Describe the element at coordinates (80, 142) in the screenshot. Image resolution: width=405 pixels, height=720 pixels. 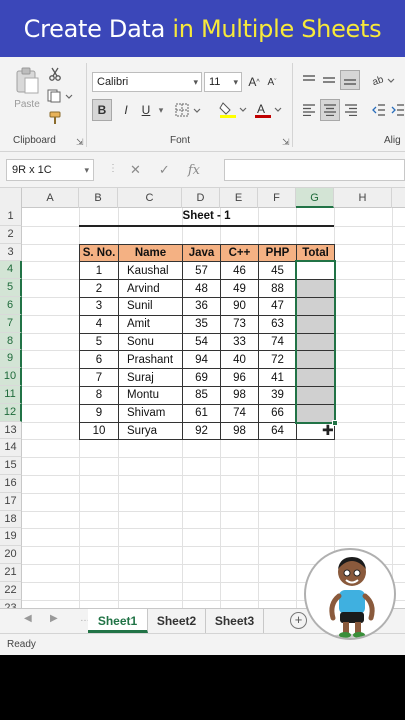
I see `clipboard-launcher-icon: ⇲` at that location.